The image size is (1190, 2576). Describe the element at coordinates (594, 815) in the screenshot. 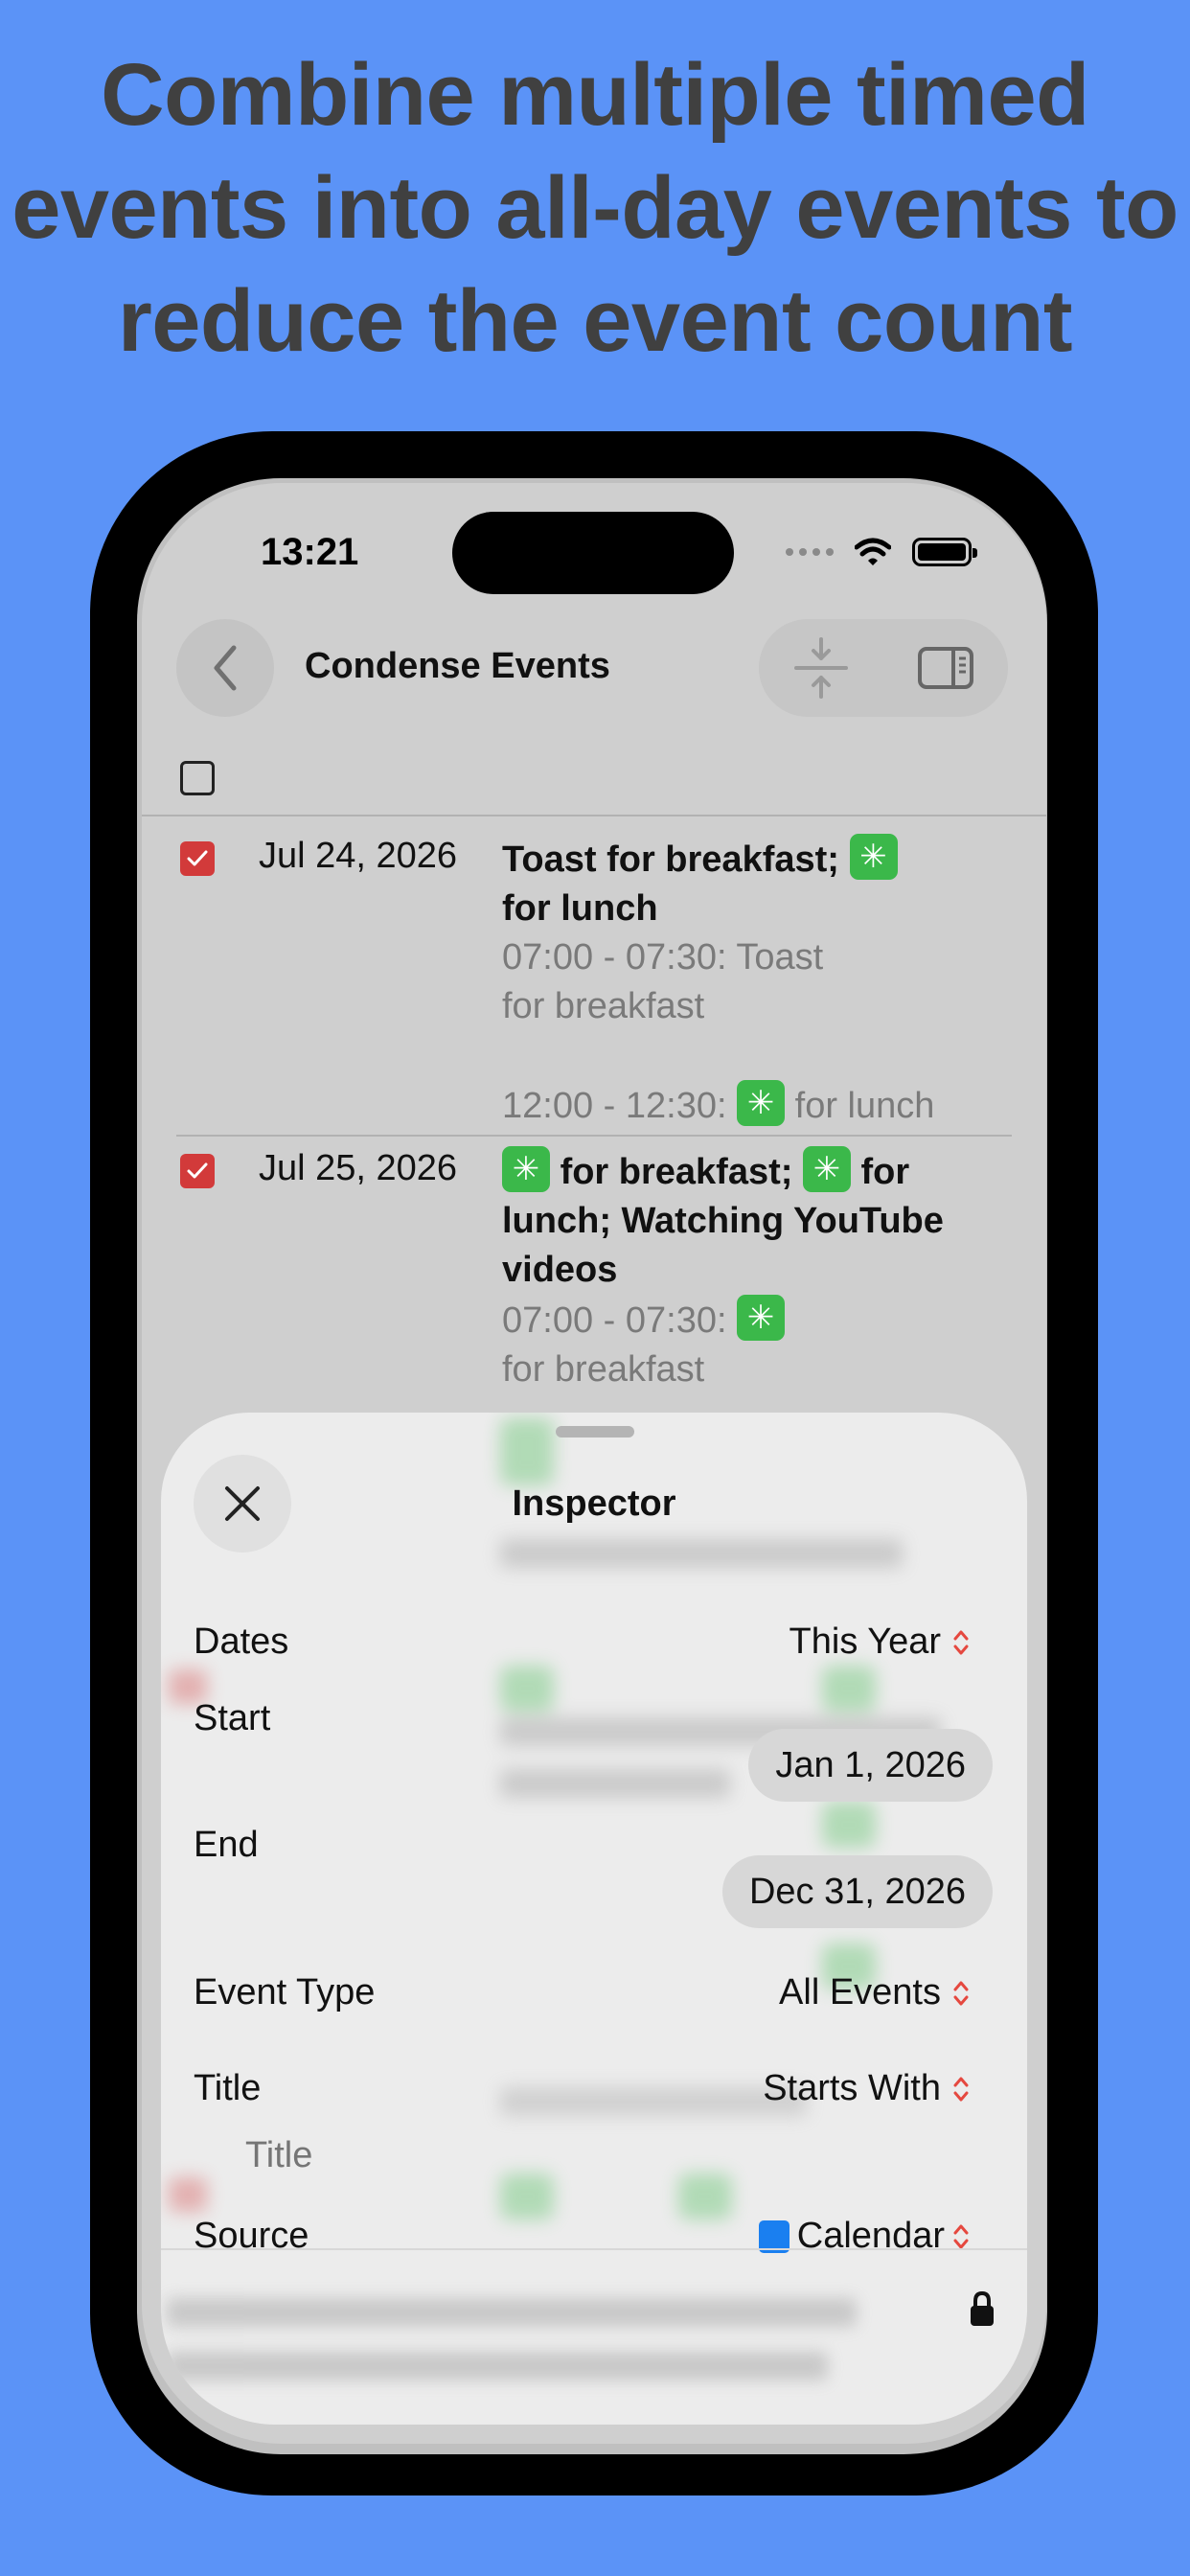

I see `header-divider` at that location.